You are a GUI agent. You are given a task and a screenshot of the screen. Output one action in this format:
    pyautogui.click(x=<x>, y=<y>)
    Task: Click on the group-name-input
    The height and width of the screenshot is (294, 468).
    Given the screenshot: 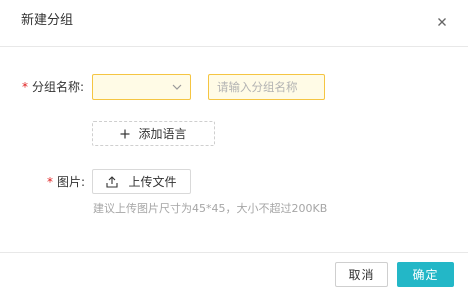 What is the action you would take?
    pyautogui.click(x=266, y=87)
    